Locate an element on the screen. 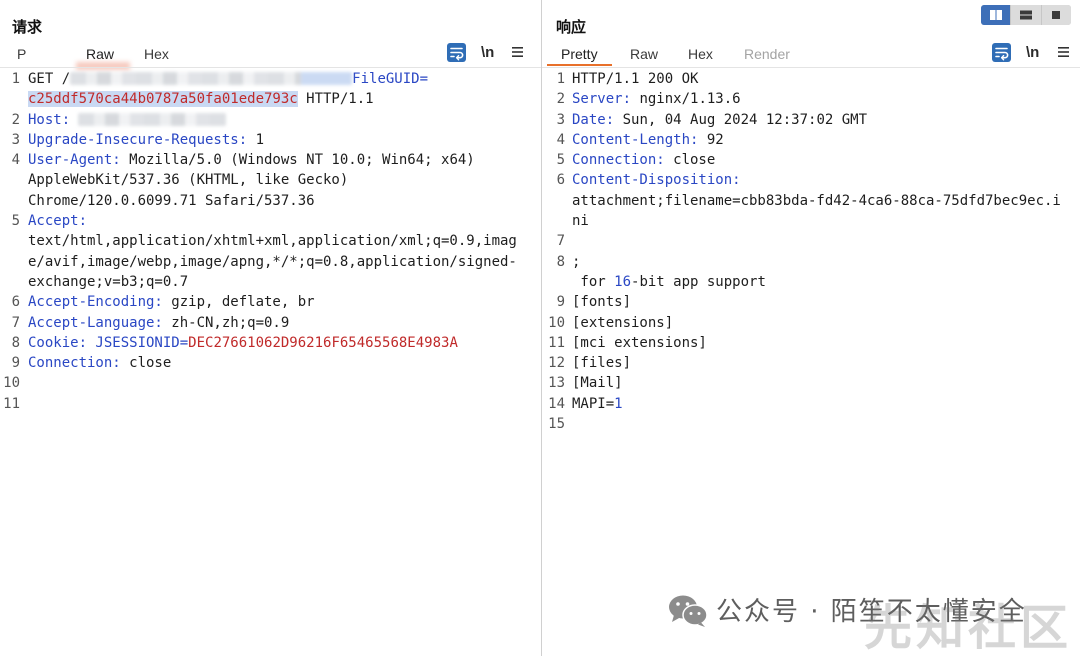 The height and width of the screenshot is (656, 1080). code-token: for is located at coordinates (593, 281).